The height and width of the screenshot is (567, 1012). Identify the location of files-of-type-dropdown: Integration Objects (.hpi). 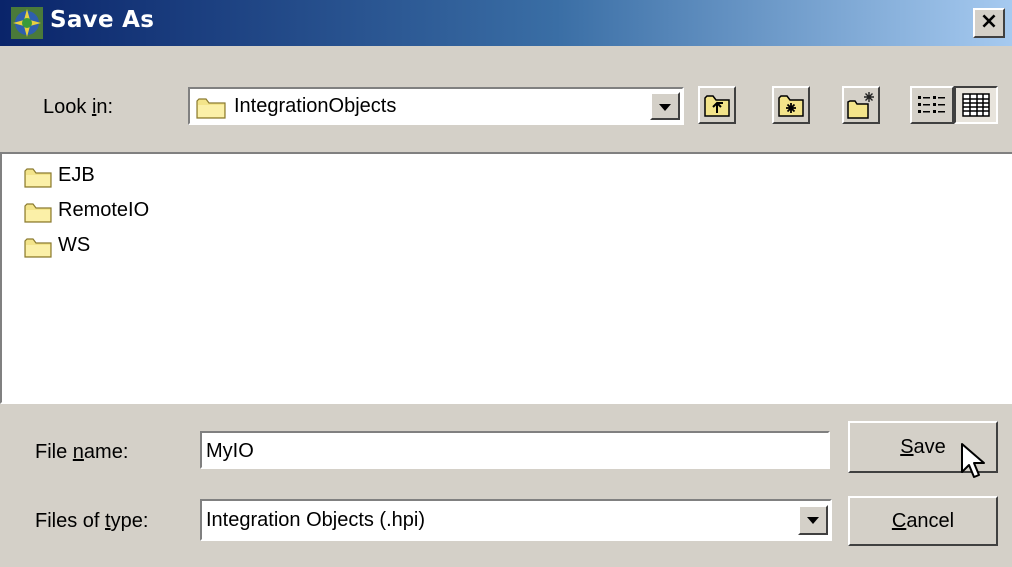
(516, 520).